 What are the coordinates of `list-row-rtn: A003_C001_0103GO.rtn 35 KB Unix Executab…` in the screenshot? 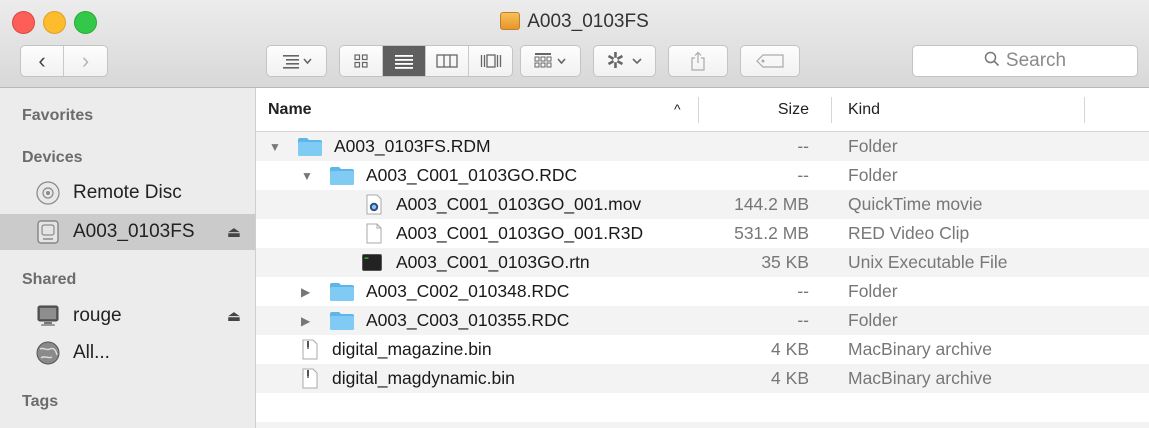 It's located at (702, 262).